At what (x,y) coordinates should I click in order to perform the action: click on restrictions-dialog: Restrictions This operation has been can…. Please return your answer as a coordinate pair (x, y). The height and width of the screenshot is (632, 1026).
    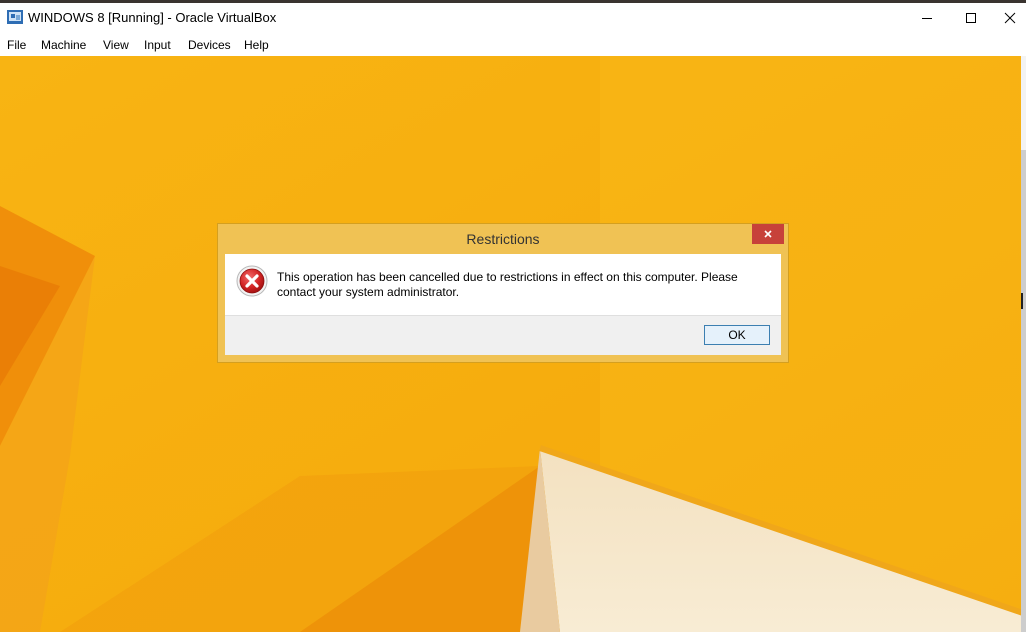
    Looking at the image, I should click on (503, 293).